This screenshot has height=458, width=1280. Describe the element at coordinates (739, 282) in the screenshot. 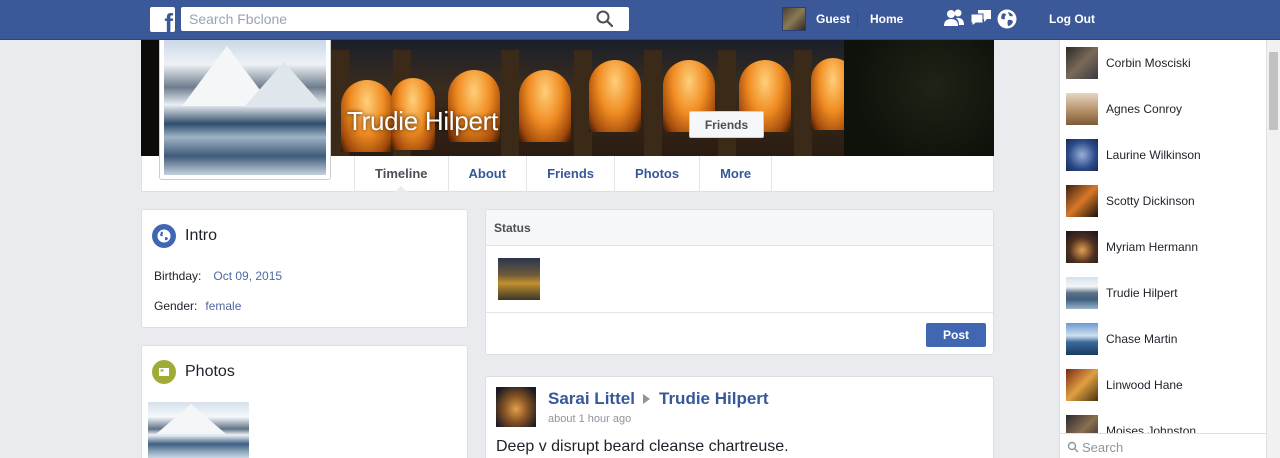

I see `status-card: Status Post` at that location.